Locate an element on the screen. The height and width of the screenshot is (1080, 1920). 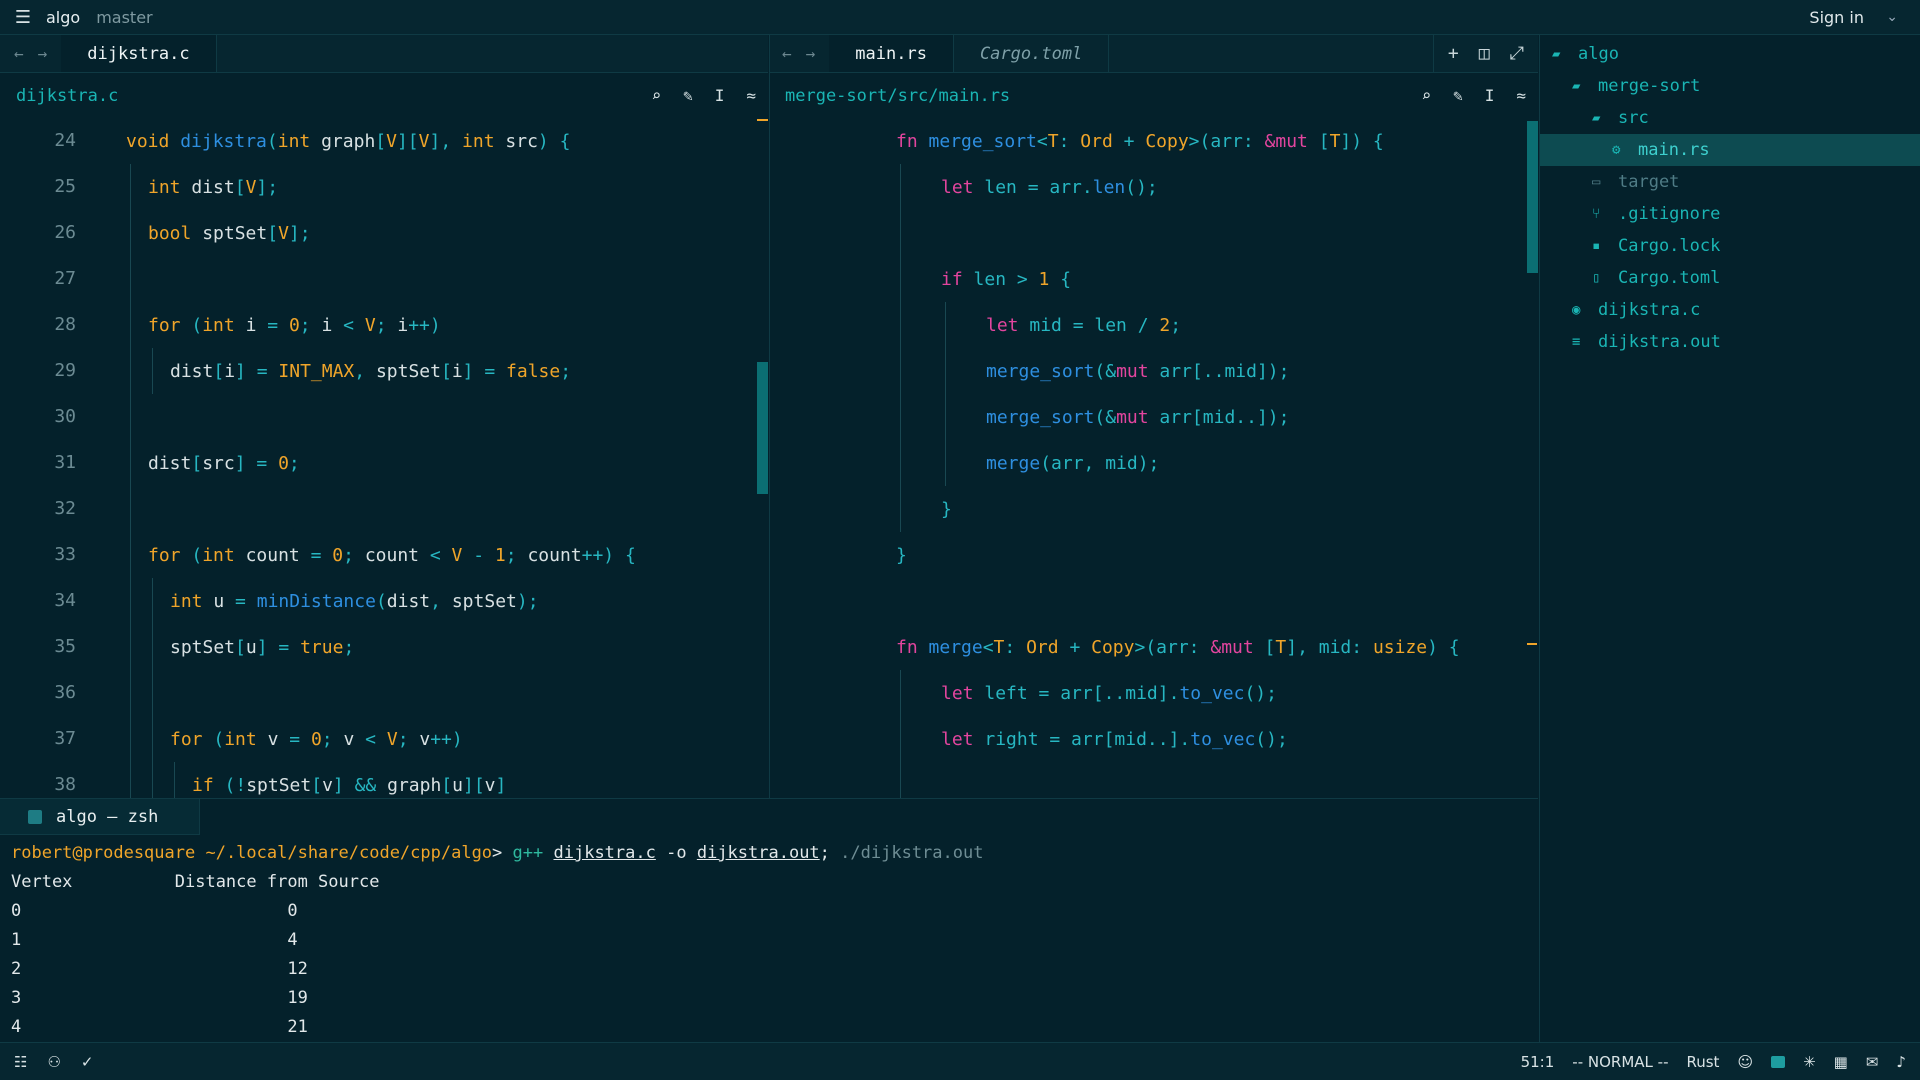
code-line: merge (arr, mid); is located at coordinates (1072, 463).